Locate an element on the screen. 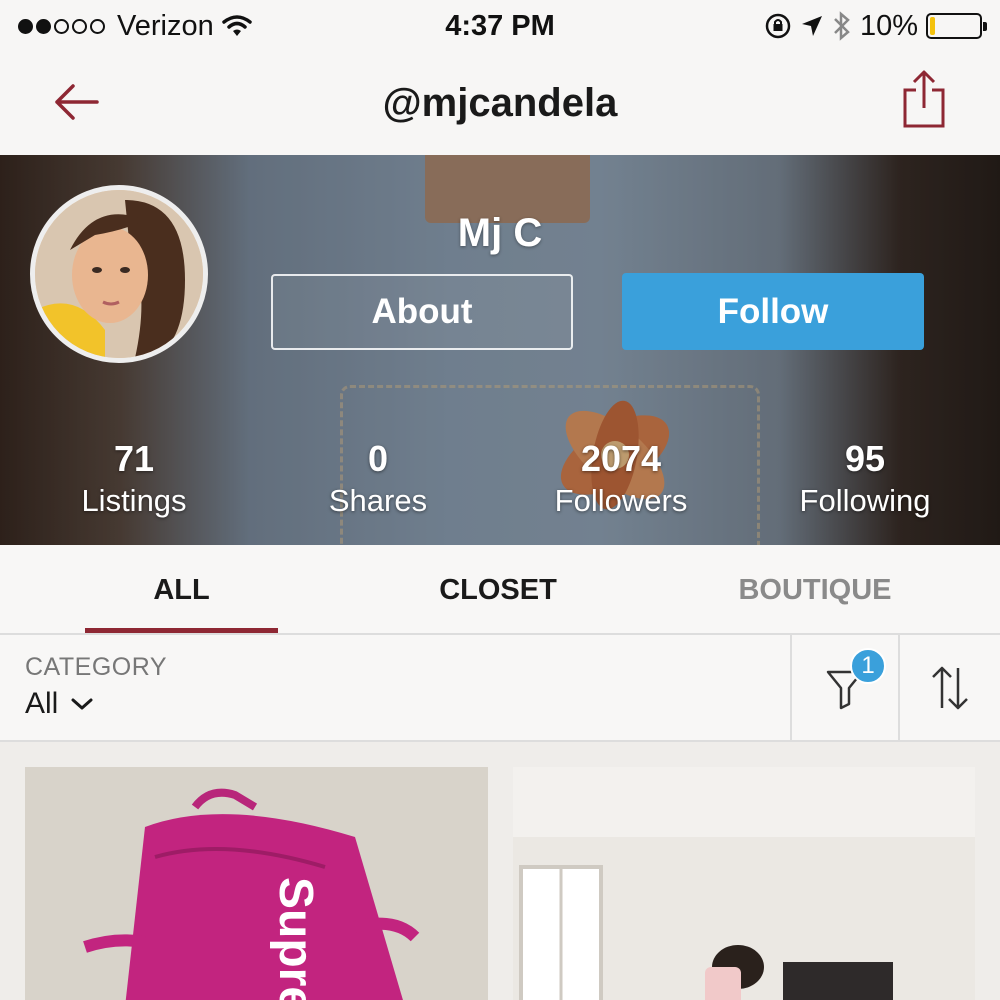 This screenshot has width=1000, height=1000. stat-value: 0 is located at coordinates (378, 458).